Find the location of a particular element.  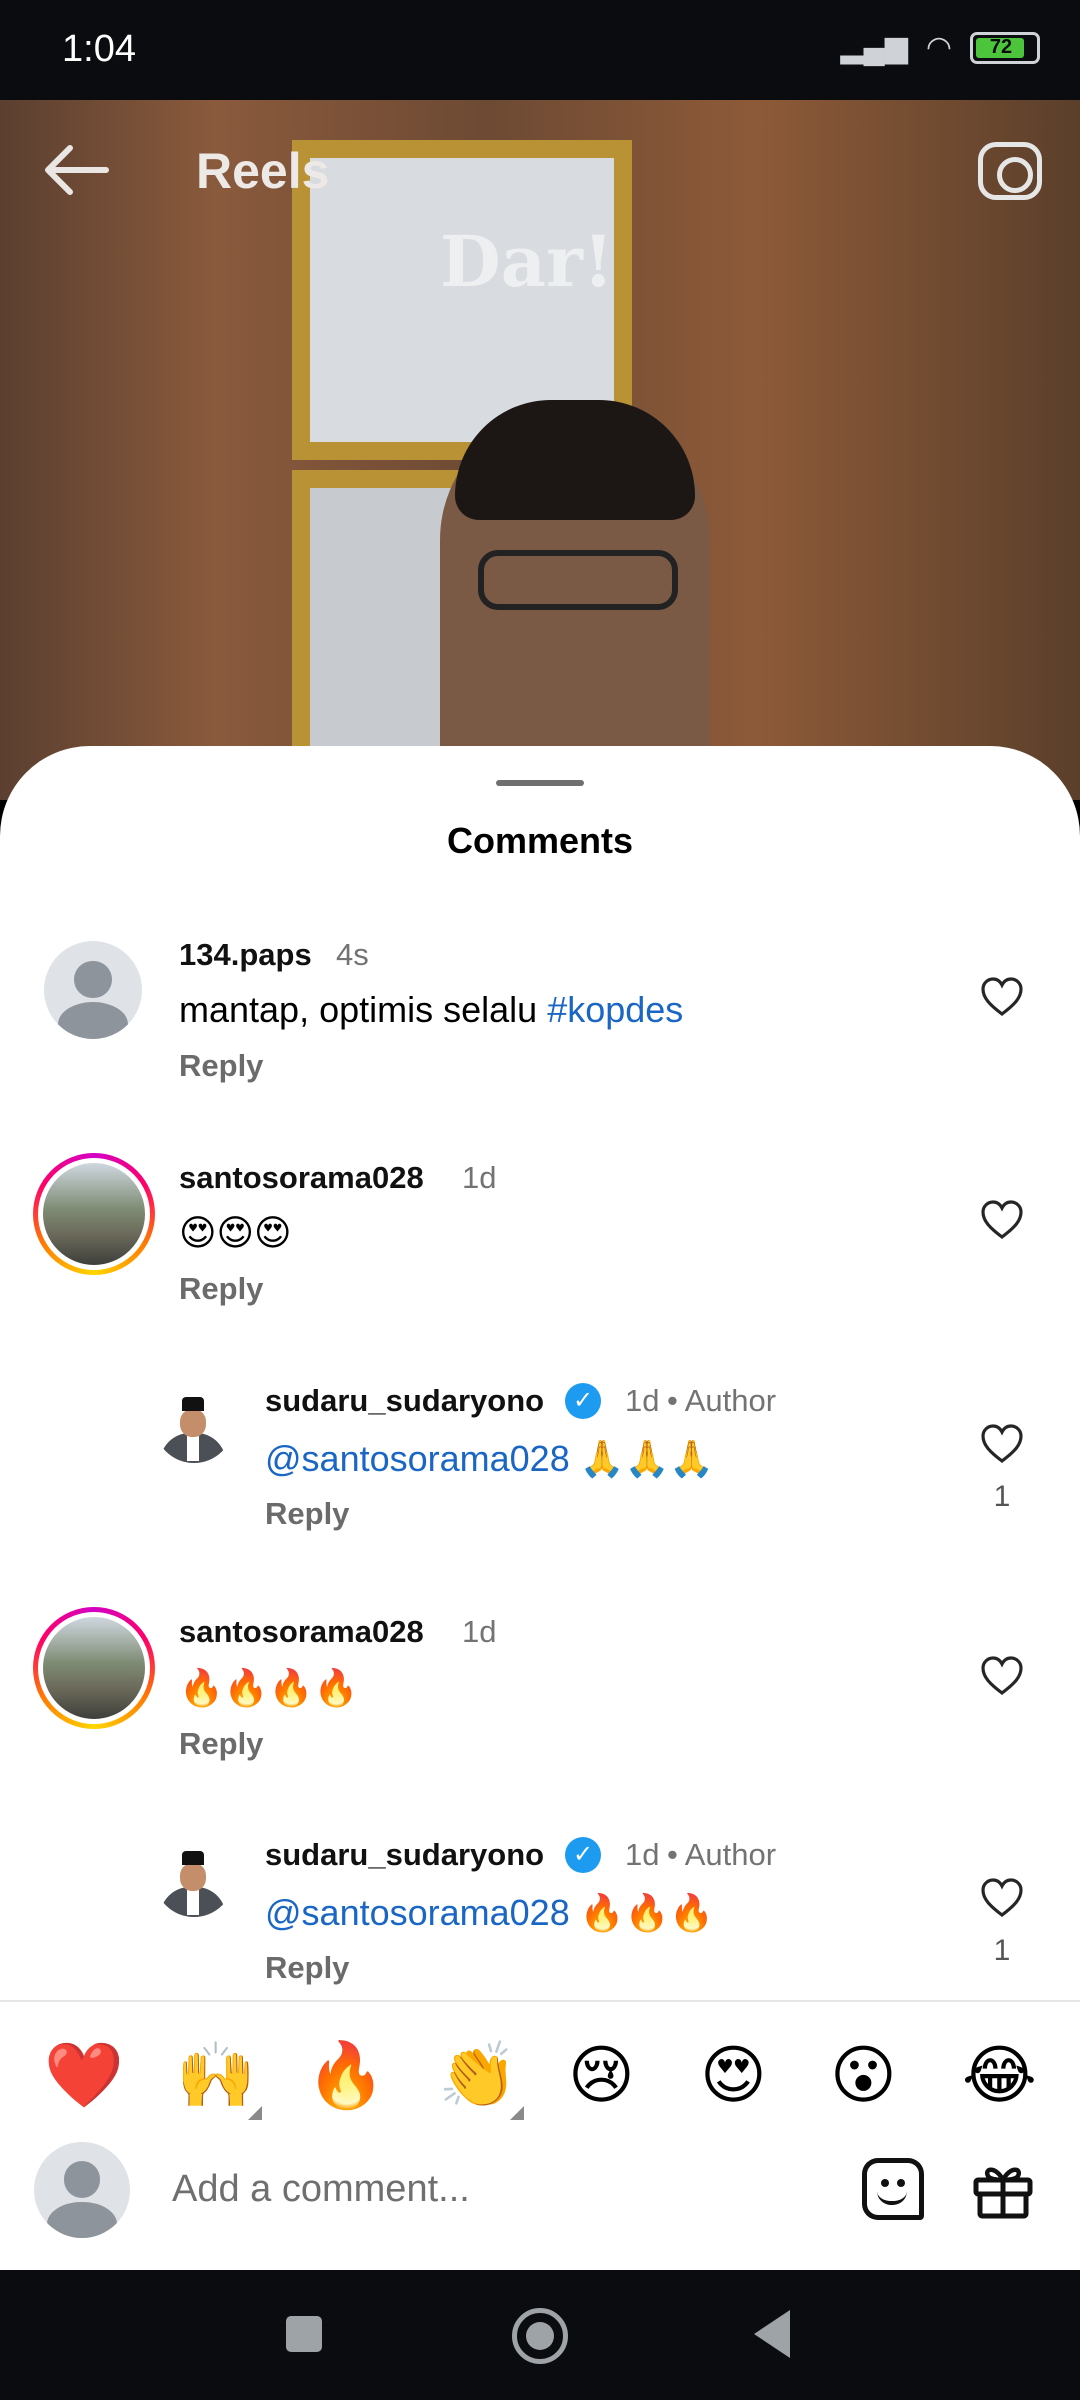

wifi-icon: ◠ is located at coordinates (938, 47).